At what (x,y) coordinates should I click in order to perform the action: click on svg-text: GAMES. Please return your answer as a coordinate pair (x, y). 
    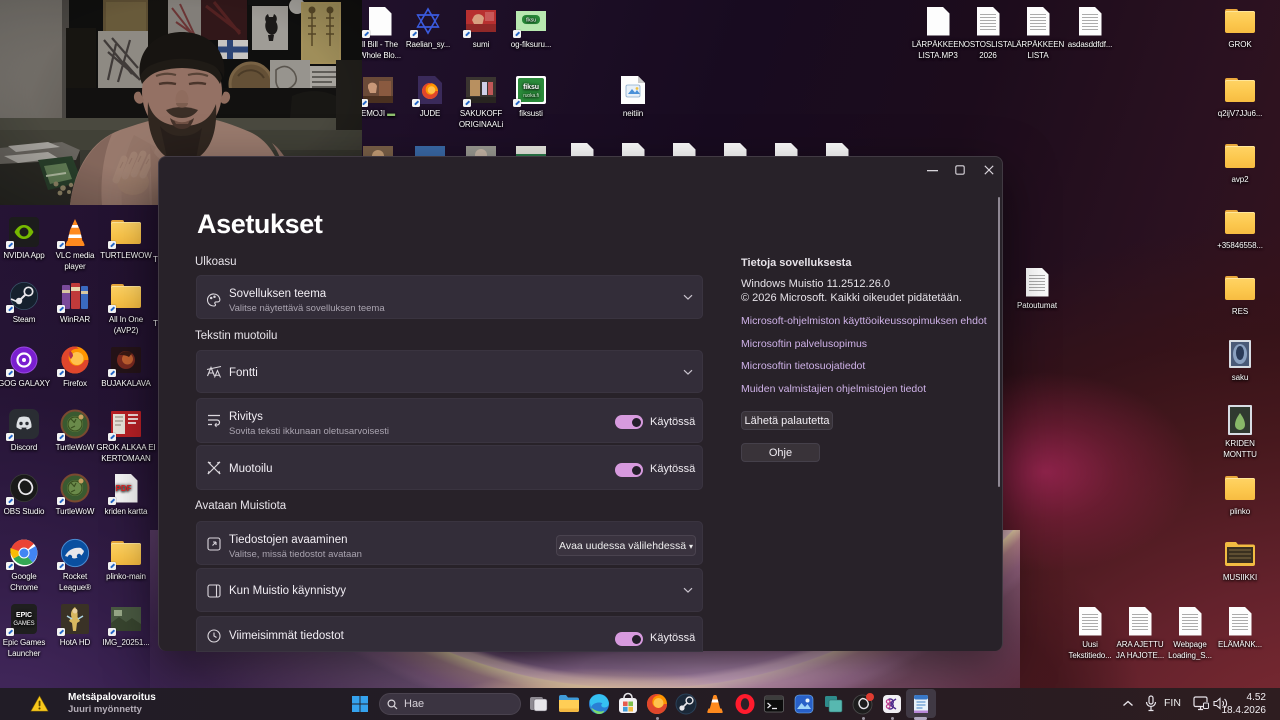
    Looking at the image, I should click on (23, 624).